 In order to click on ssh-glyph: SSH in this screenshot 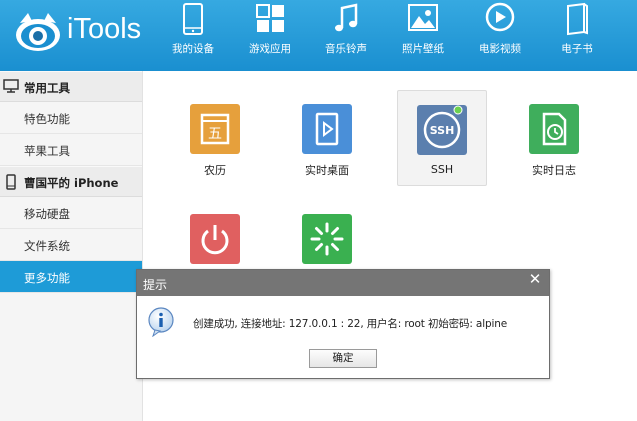, I will do `click(442, 130)`.